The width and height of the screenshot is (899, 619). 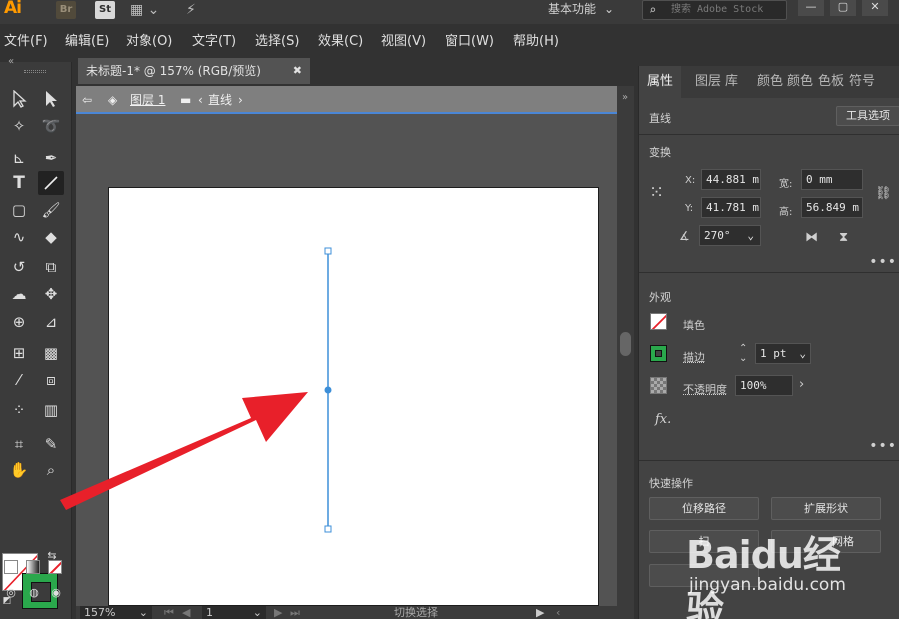 What do you see at coordinates (714, 10) in the screenshot?
I see `stock-search-input: ⌕ 搜索 Adobe Stock` at bounding box center [714, 10].